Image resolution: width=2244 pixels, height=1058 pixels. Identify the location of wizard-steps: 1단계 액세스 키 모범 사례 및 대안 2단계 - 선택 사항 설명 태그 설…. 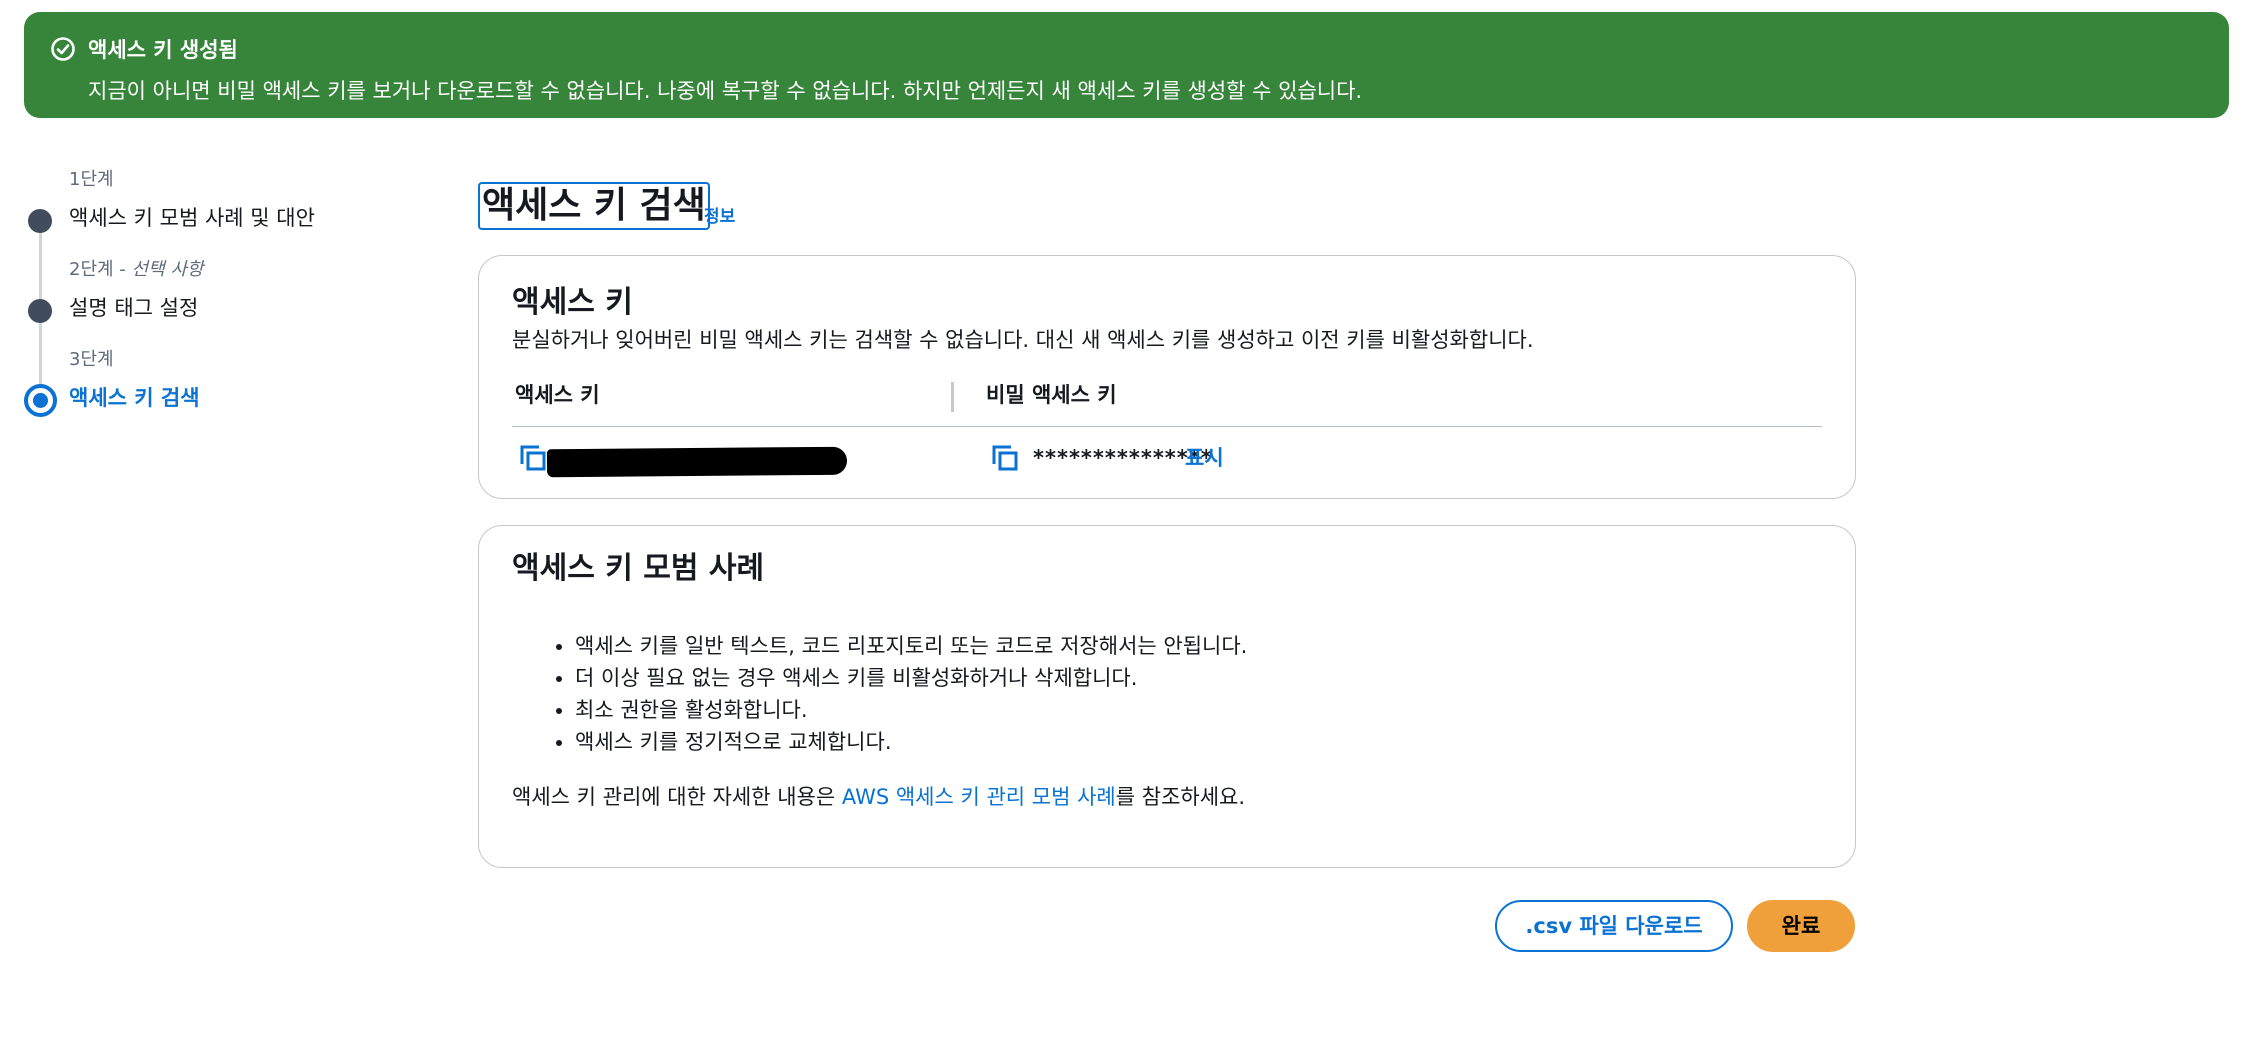
(224, 295).